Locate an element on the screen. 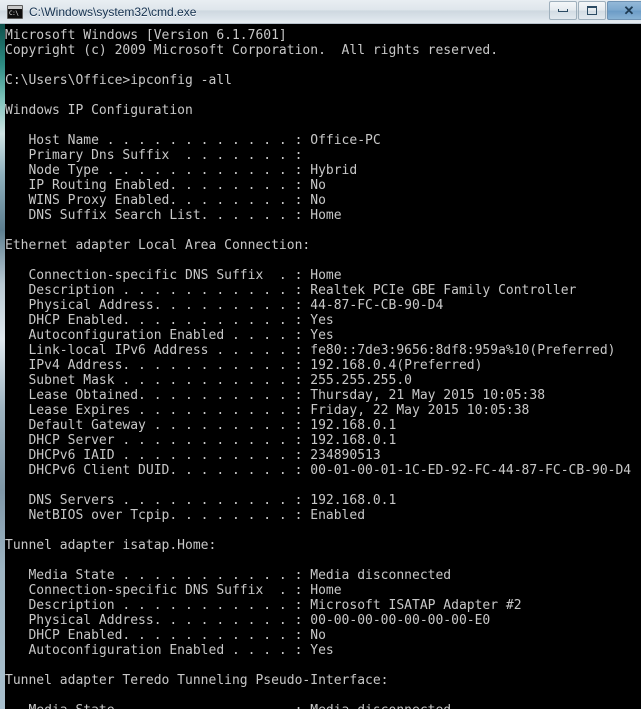  console-line: WINS Proxy Enabled. . . . . . . . : No is located at coordinates (165, 200).